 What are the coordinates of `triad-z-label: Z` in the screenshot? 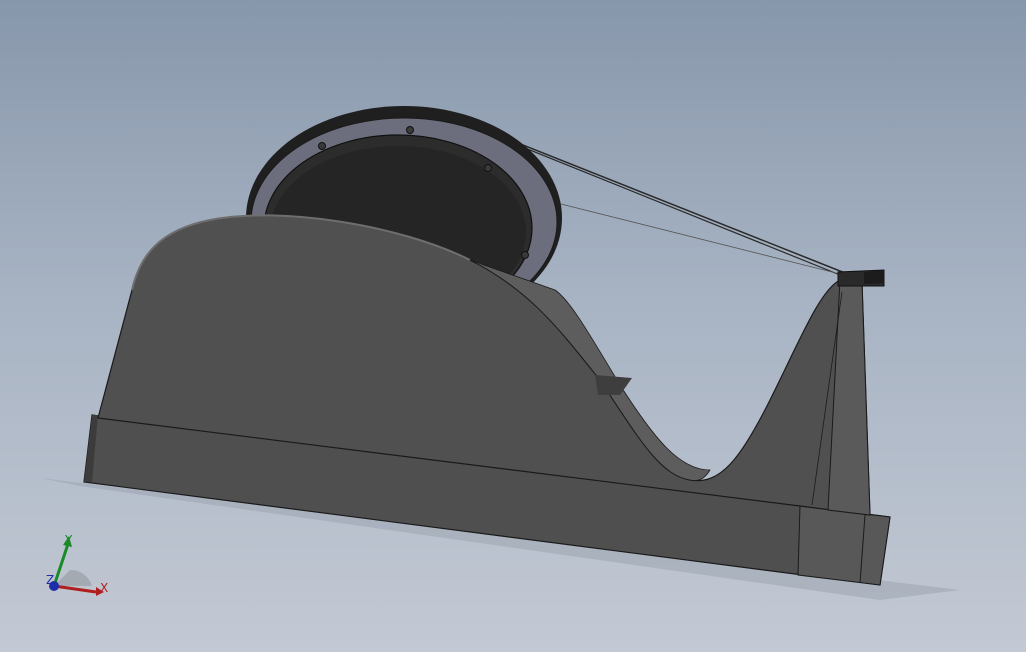 It's located at (50, 580).